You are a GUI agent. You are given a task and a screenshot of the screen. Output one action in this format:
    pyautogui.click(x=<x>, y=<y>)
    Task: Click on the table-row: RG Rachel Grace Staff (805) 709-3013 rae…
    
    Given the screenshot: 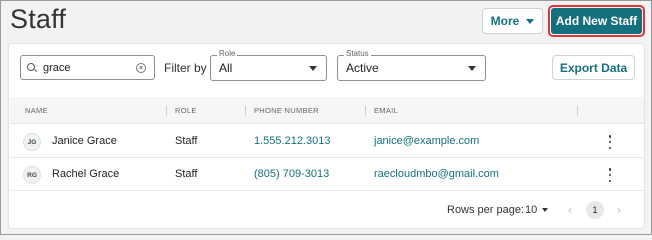 What is the action you would take?
    pyautogui.click(x=327, y=174)
    